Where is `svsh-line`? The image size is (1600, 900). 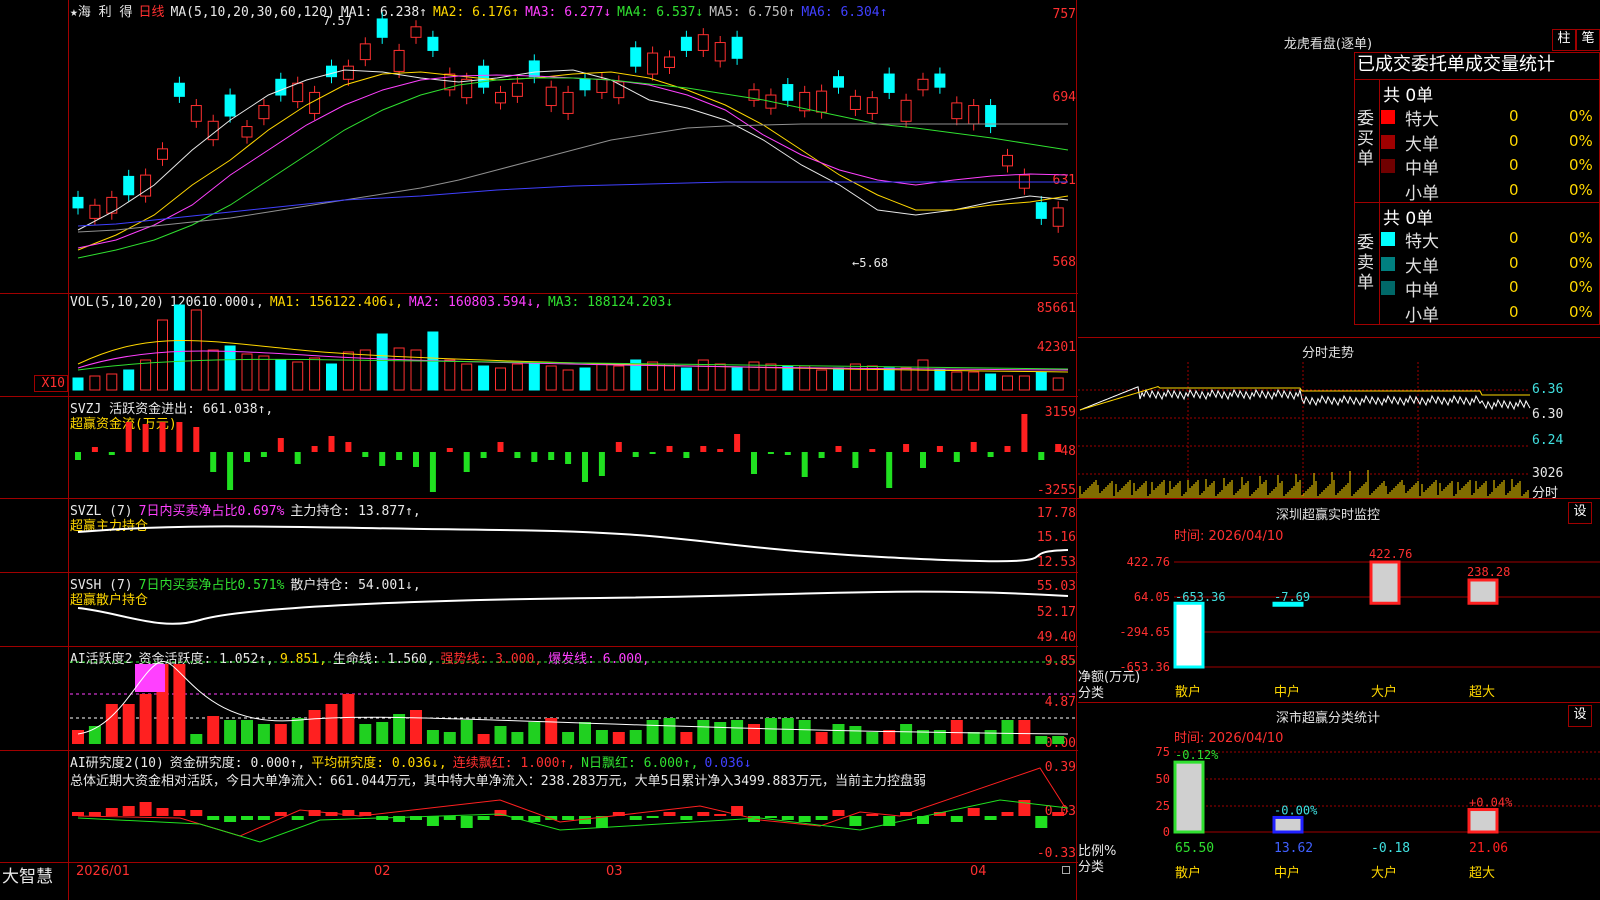 svsh-line is located at coordinates (573, 607).